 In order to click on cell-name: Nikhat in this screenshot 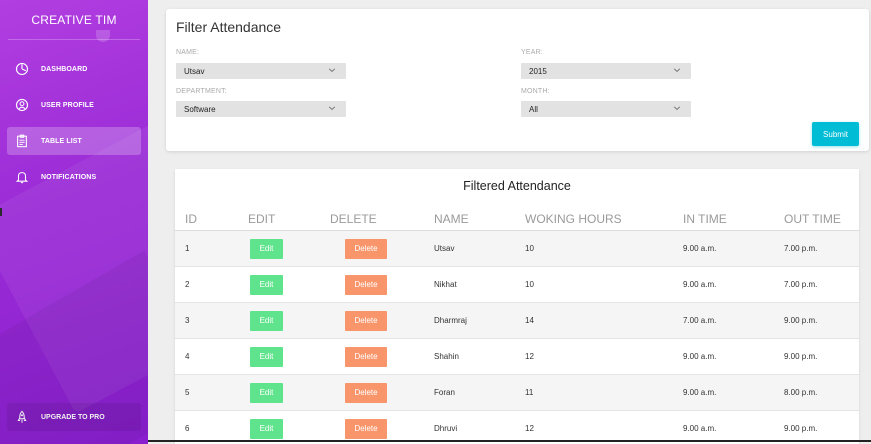, I will do `click(445, 284)`.